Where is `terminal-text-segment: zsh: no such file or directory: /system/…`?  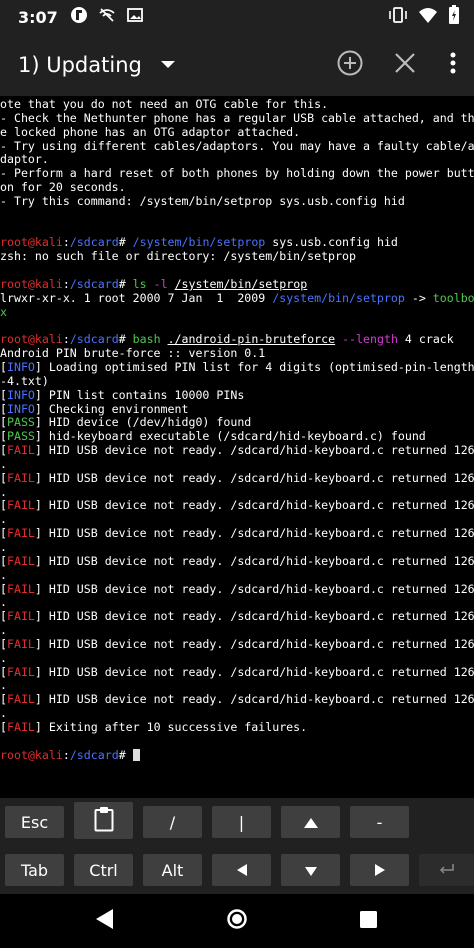 terminal-text-segment: zsh: no such file or directory: /system/… is located at coordinates (178, 257).